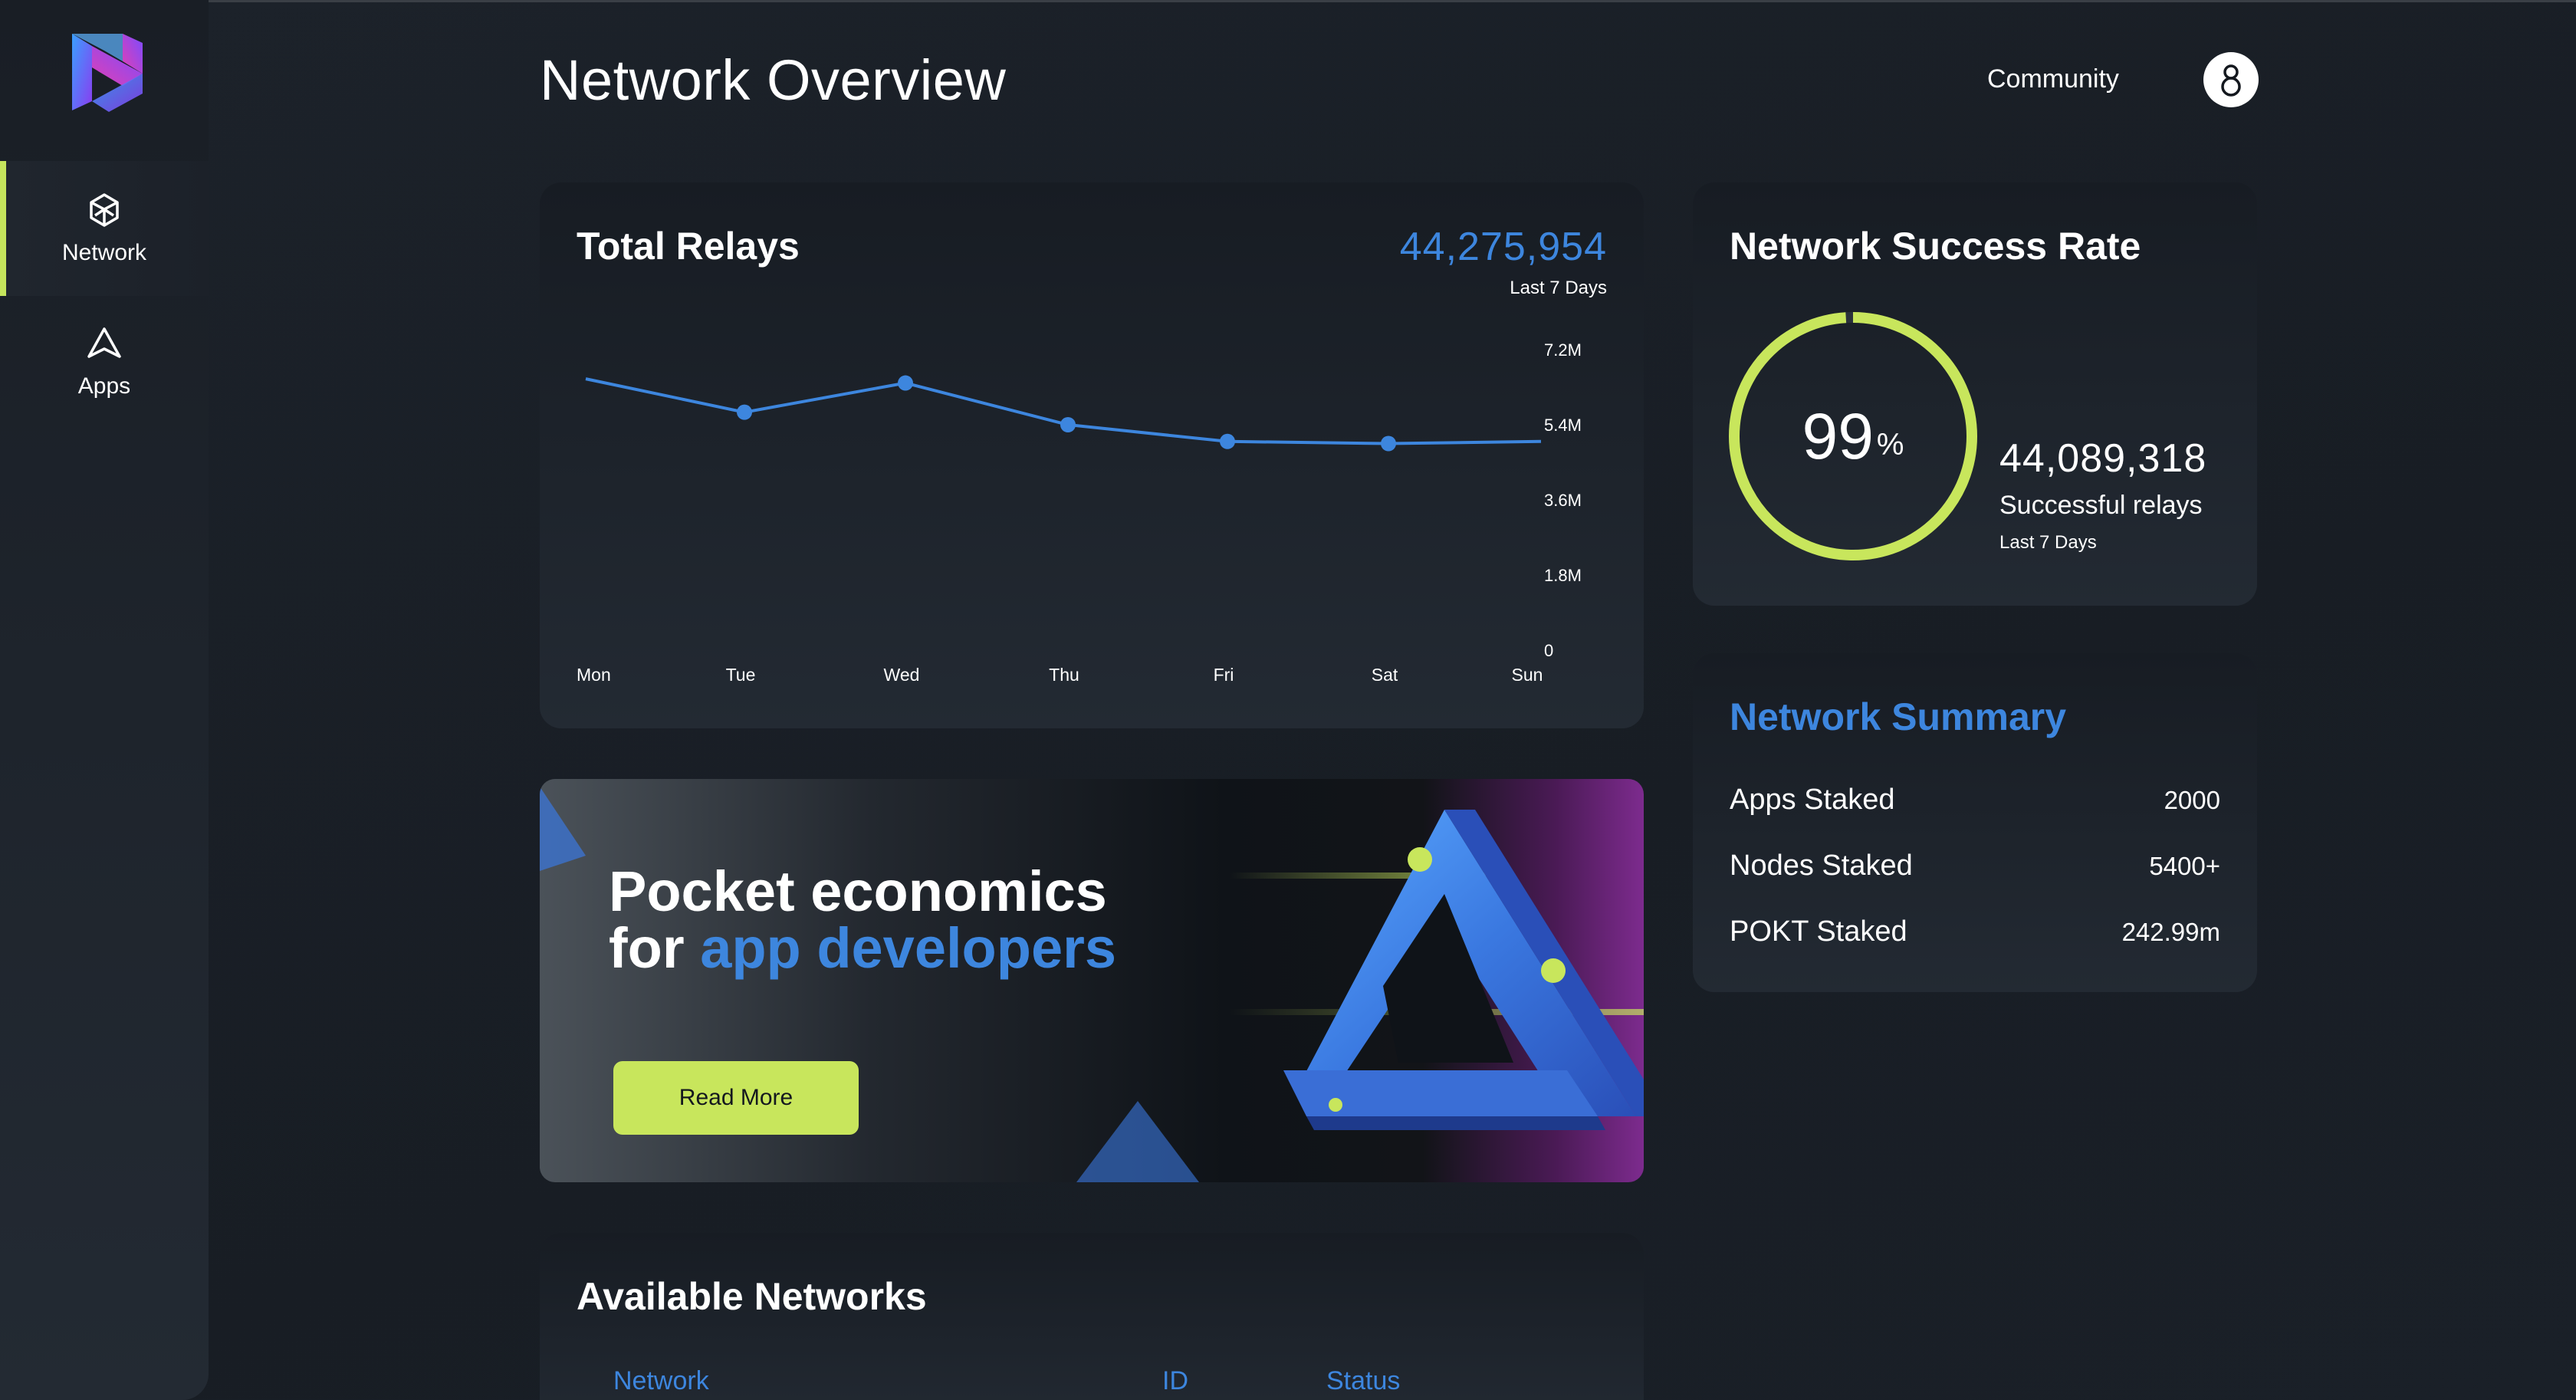 Image resolution: width=2576 pixels, height=1400 pixels. I want to click on banner-title-line1: Pocket economics, so click(858, 891).